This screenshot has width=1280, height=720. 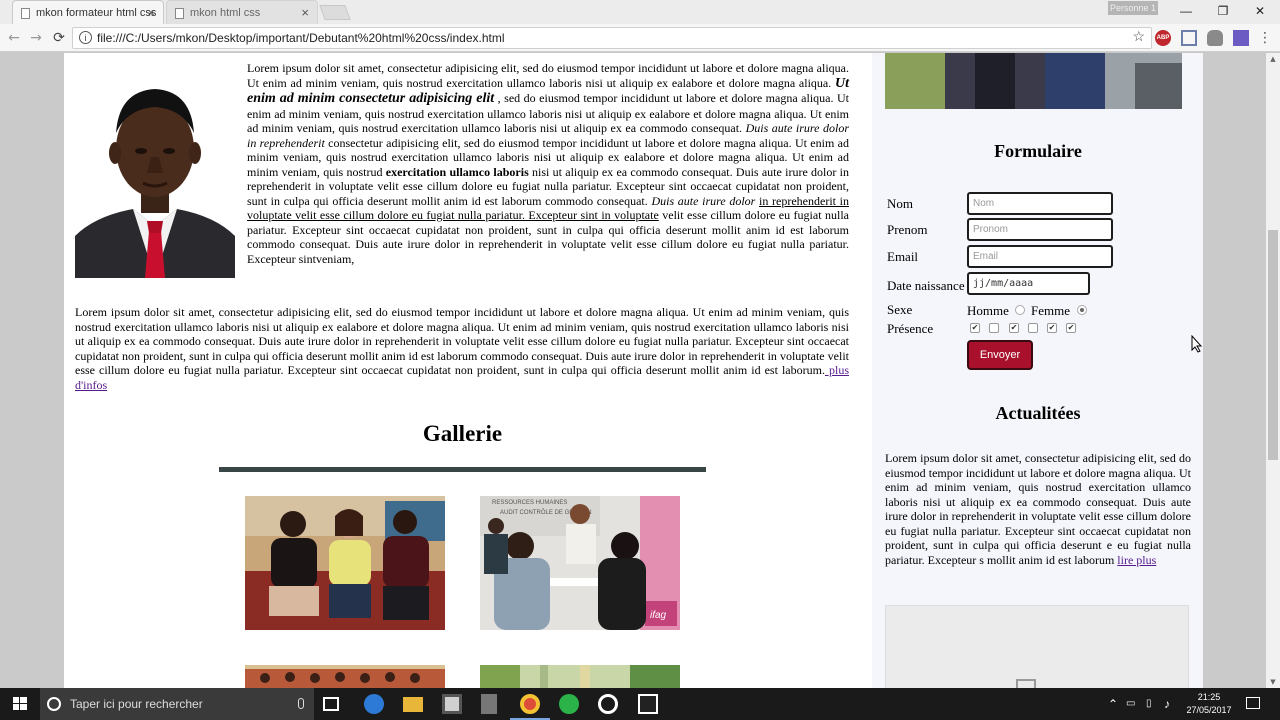 I want to click on volume-icon: ♪, so click(x=1167, y=704).